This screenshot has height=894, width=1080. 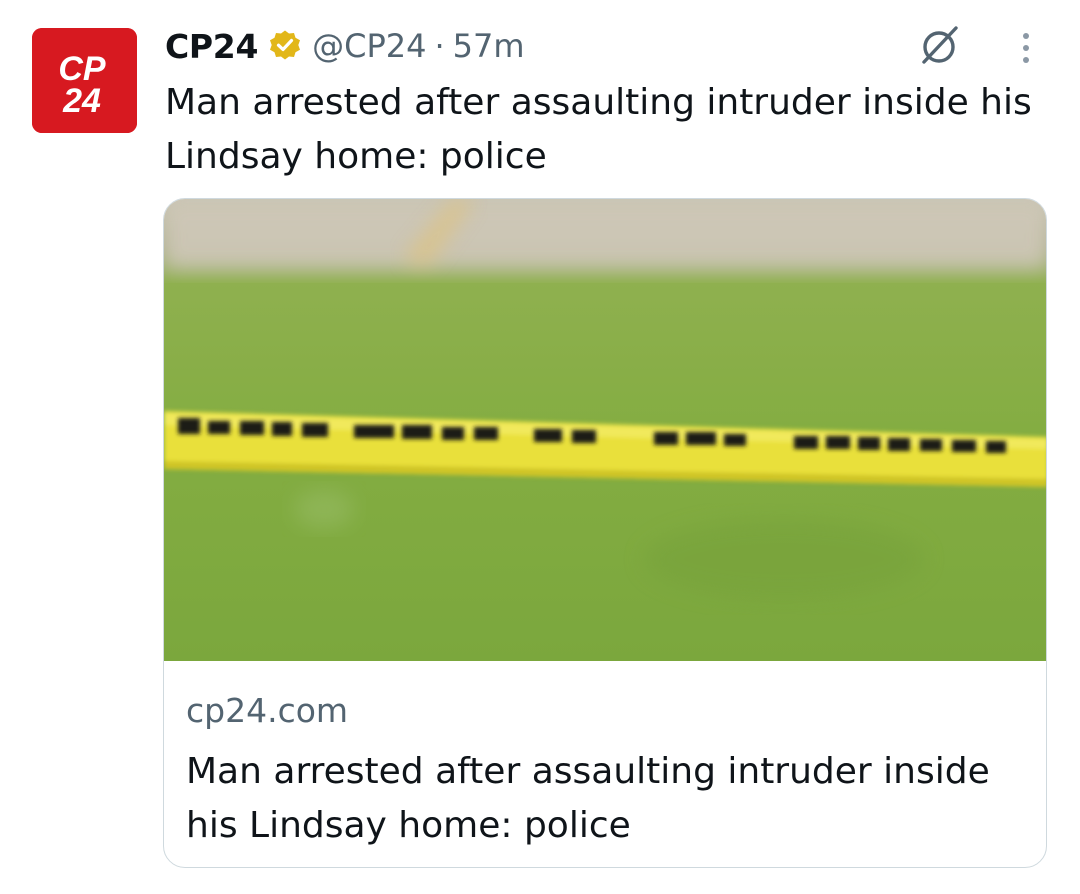 What do you see at coordinates (1026, 50) in the screenshot?
I see `more-options-icon` at bounding box center [1026, 50].